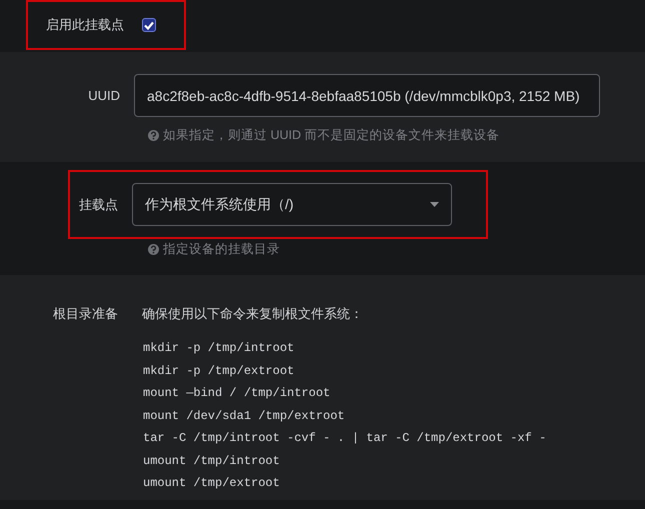 This screenshot has height=509, width=645. I want to click on command-line: mount /dev/sda1 /tmp/extroot, so click(244, 416).